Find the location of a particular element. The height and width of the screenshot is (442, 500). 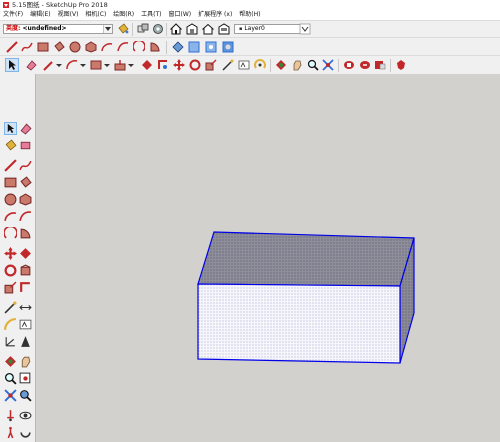

3d-text-icon is located at coordinates (25, 341).